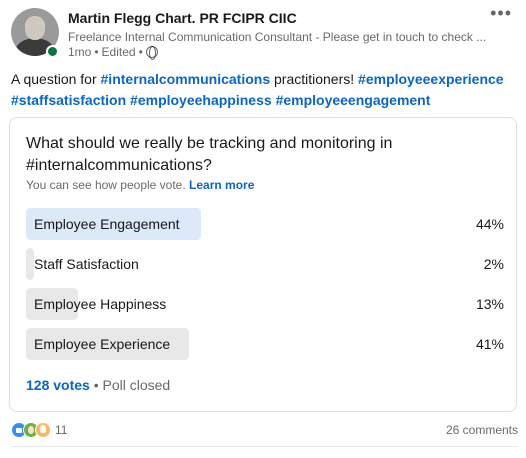  Describe the element at coordinates (221, 185) in the screenshot. I see `learn-more-link: Learn more` at that location.